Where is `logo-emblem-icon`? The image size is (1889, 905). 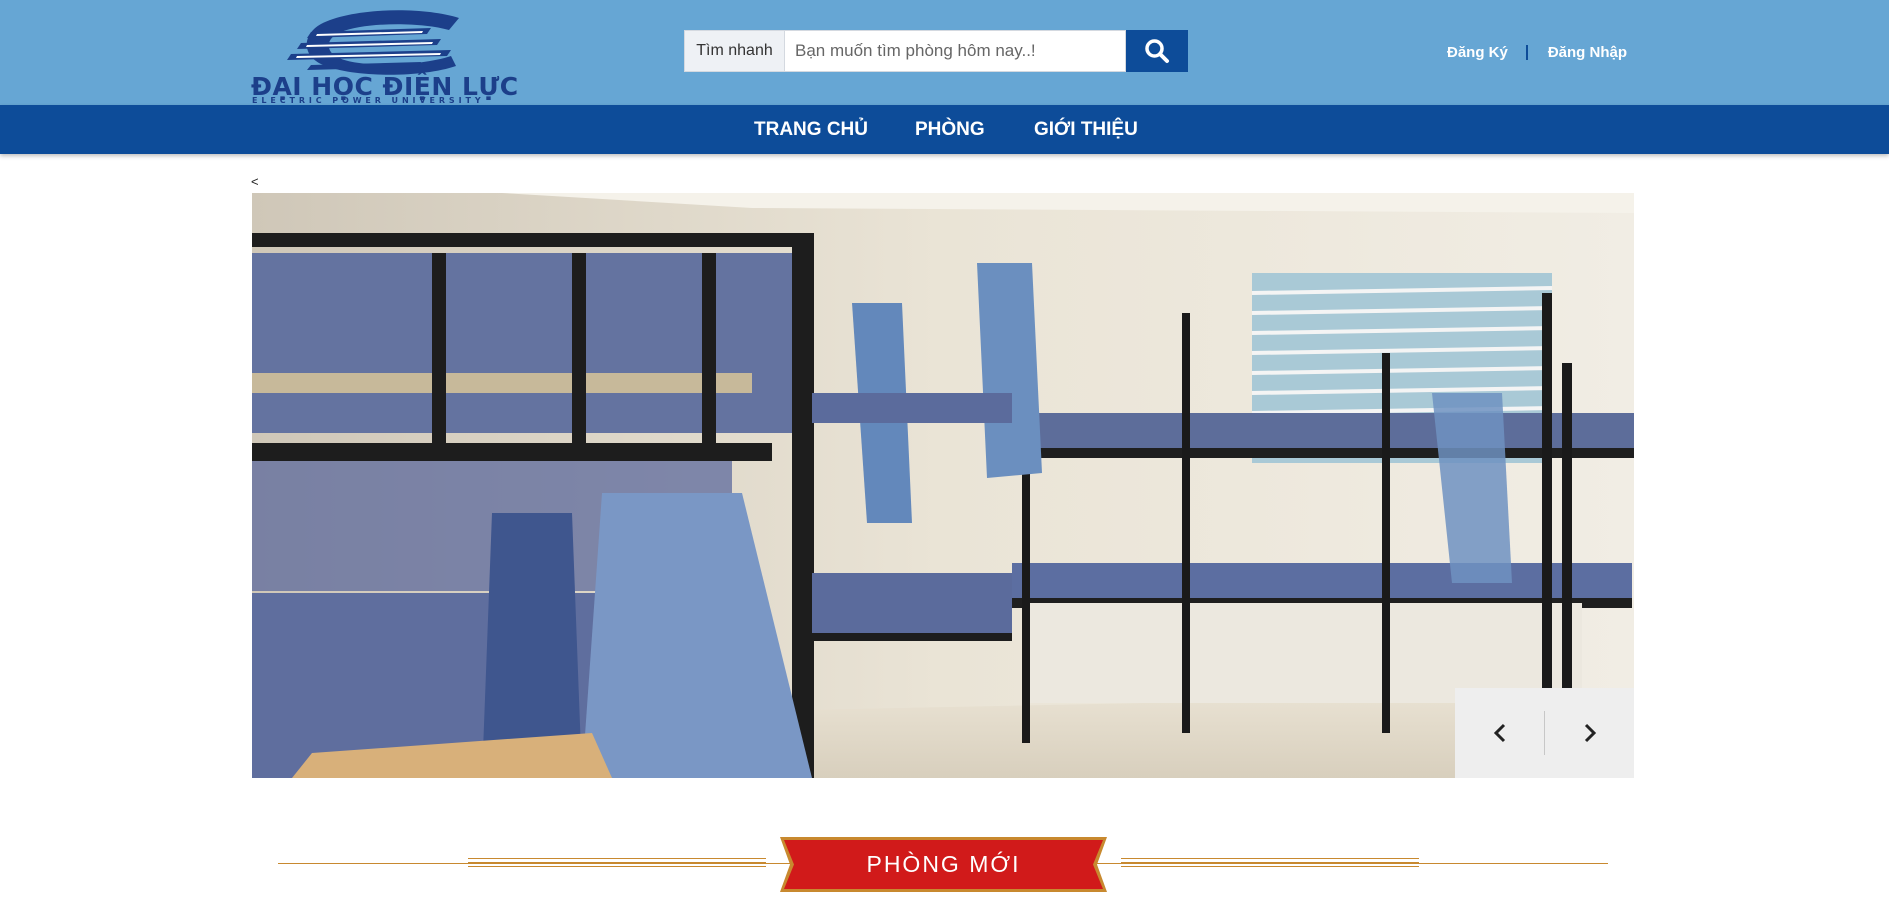 logo-emblem-icon is located at coordinates (373, 42).